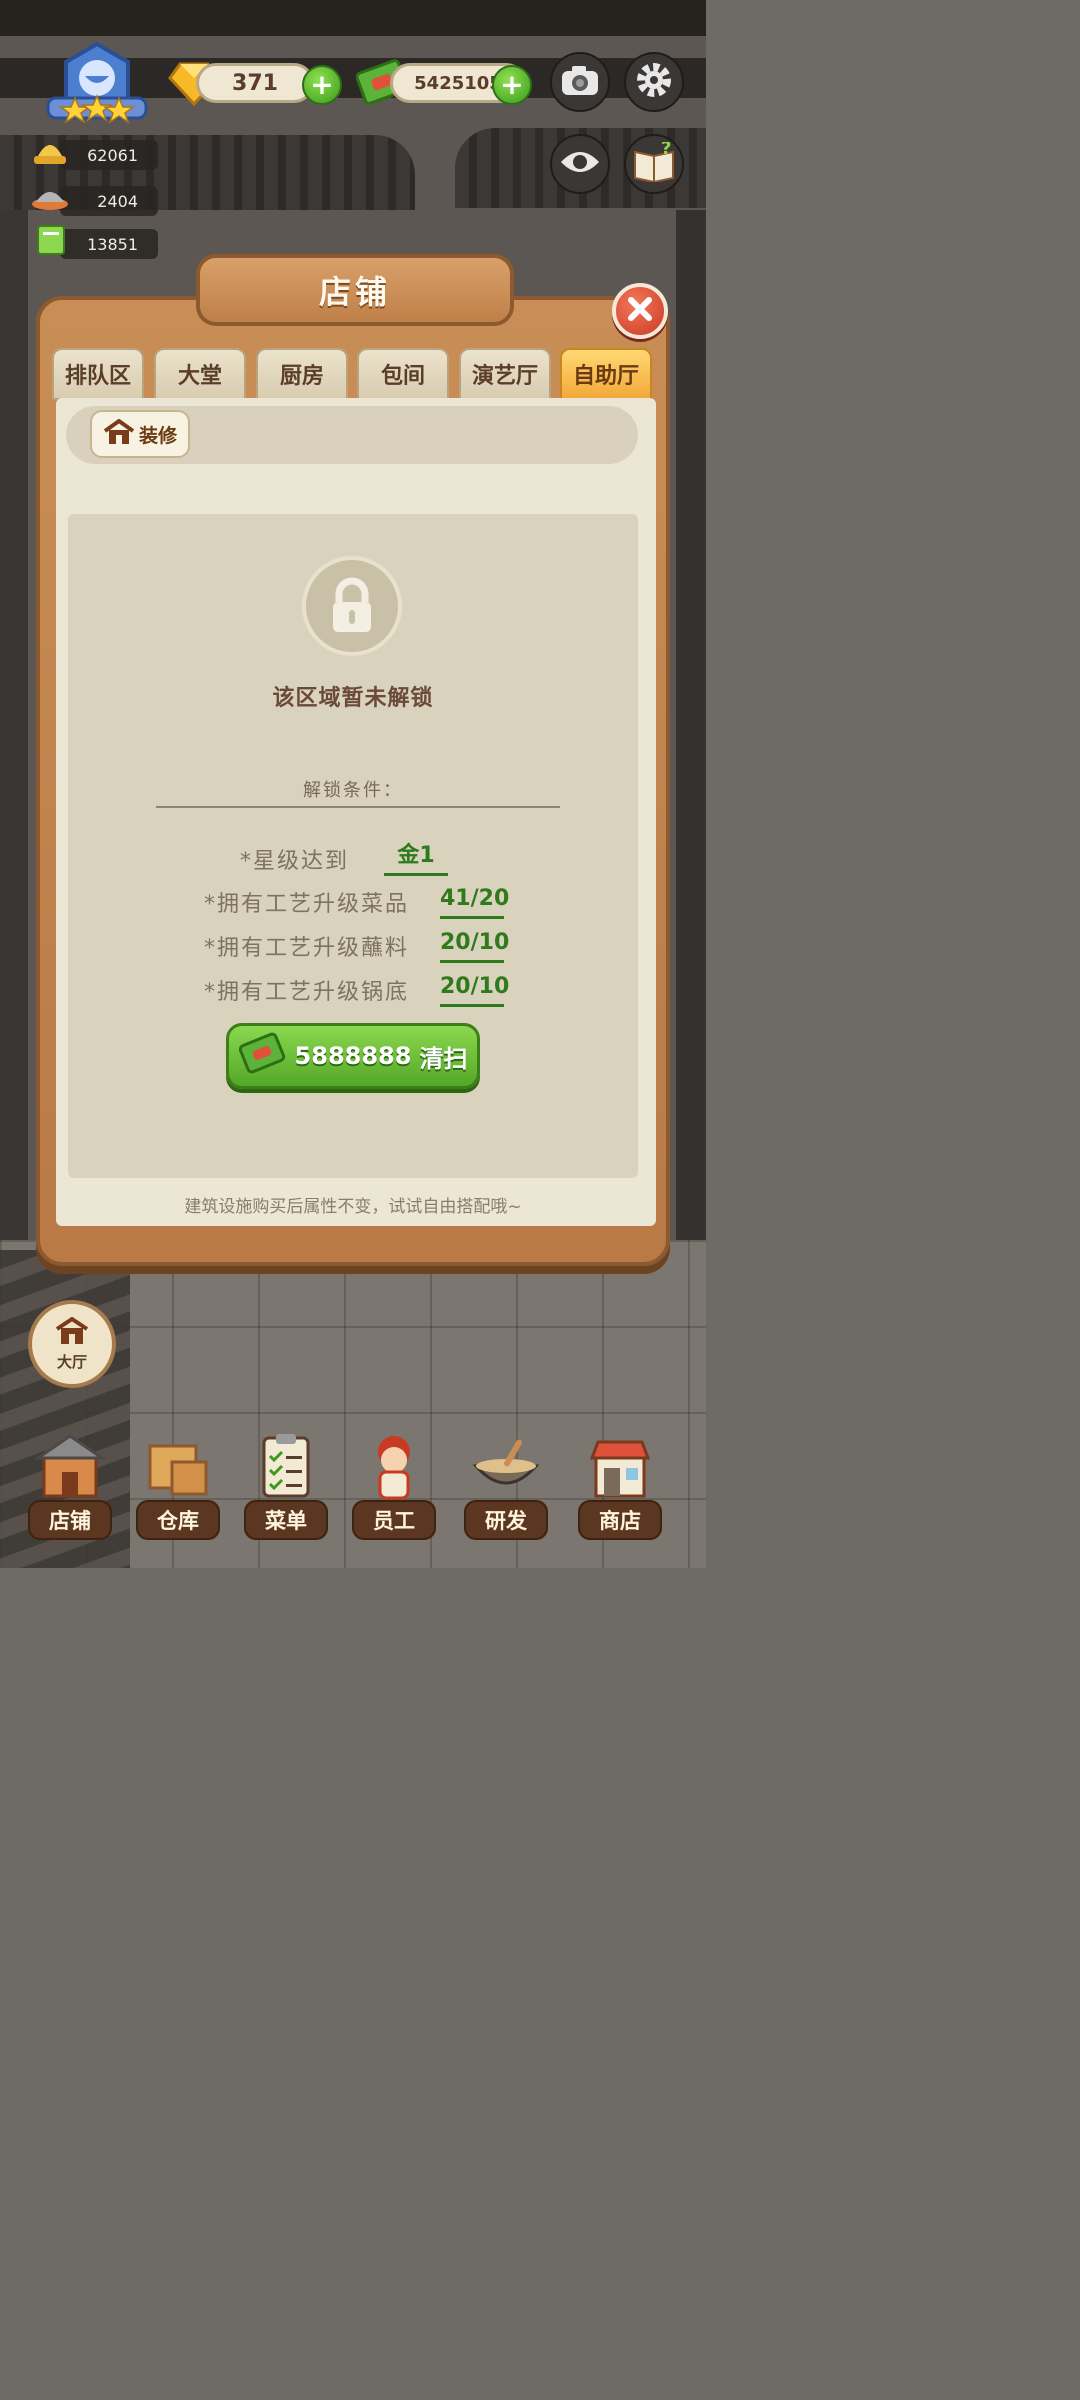 The image size is (1080, 2400). I want to click on close-button, so click(640, 311).